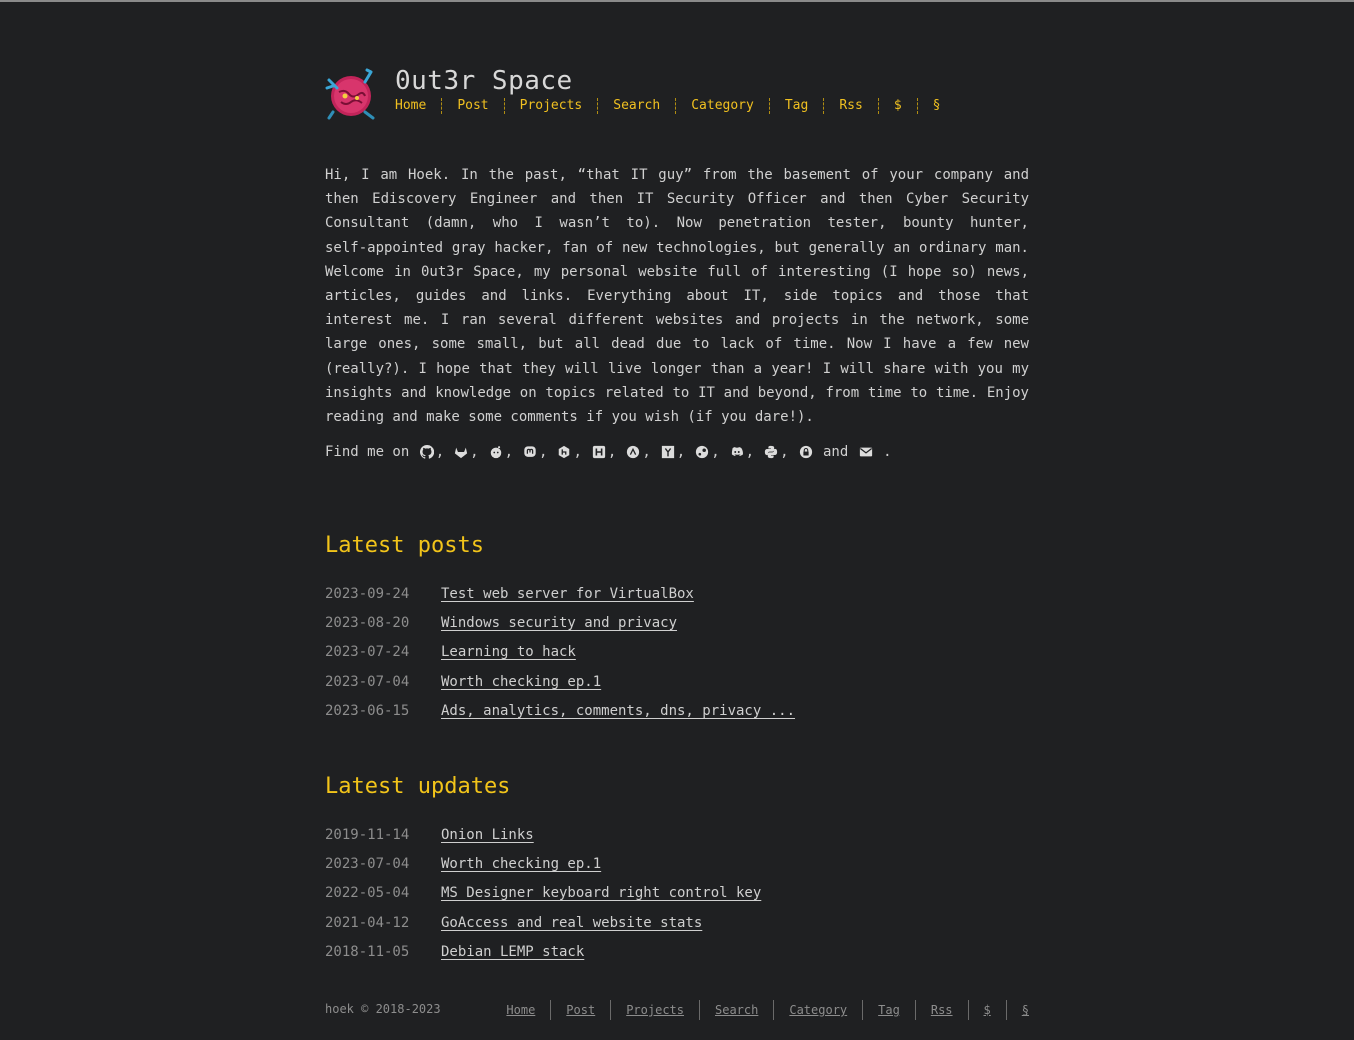  What do you see at coordinates (461, 452) in the screenshot?
I see `gitlab-icon` at bounding box center [461, 452].